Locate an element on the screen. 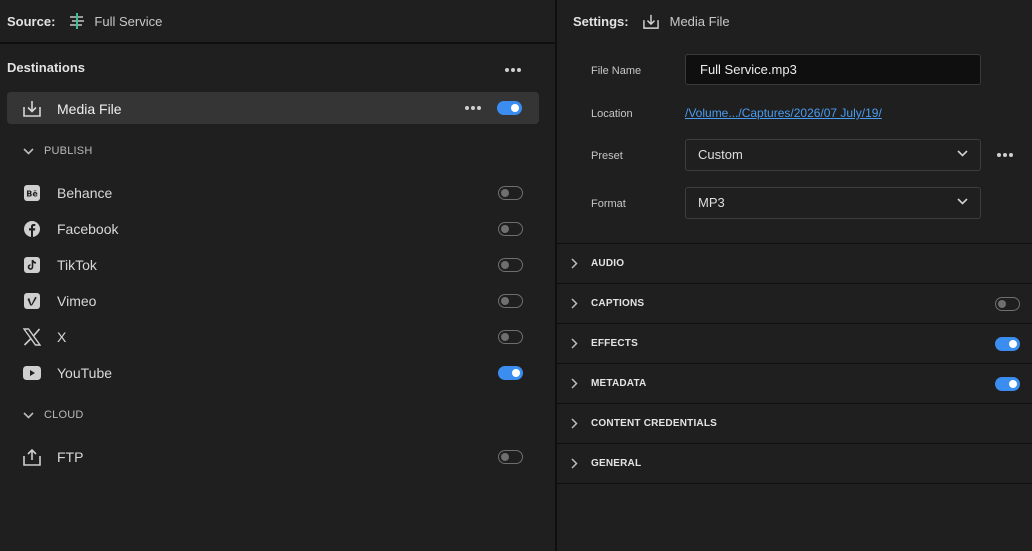 The height and width of the screenshot is (551, 1032). section-captions-label: CAPTIONS is located at coordinates (618, 303).